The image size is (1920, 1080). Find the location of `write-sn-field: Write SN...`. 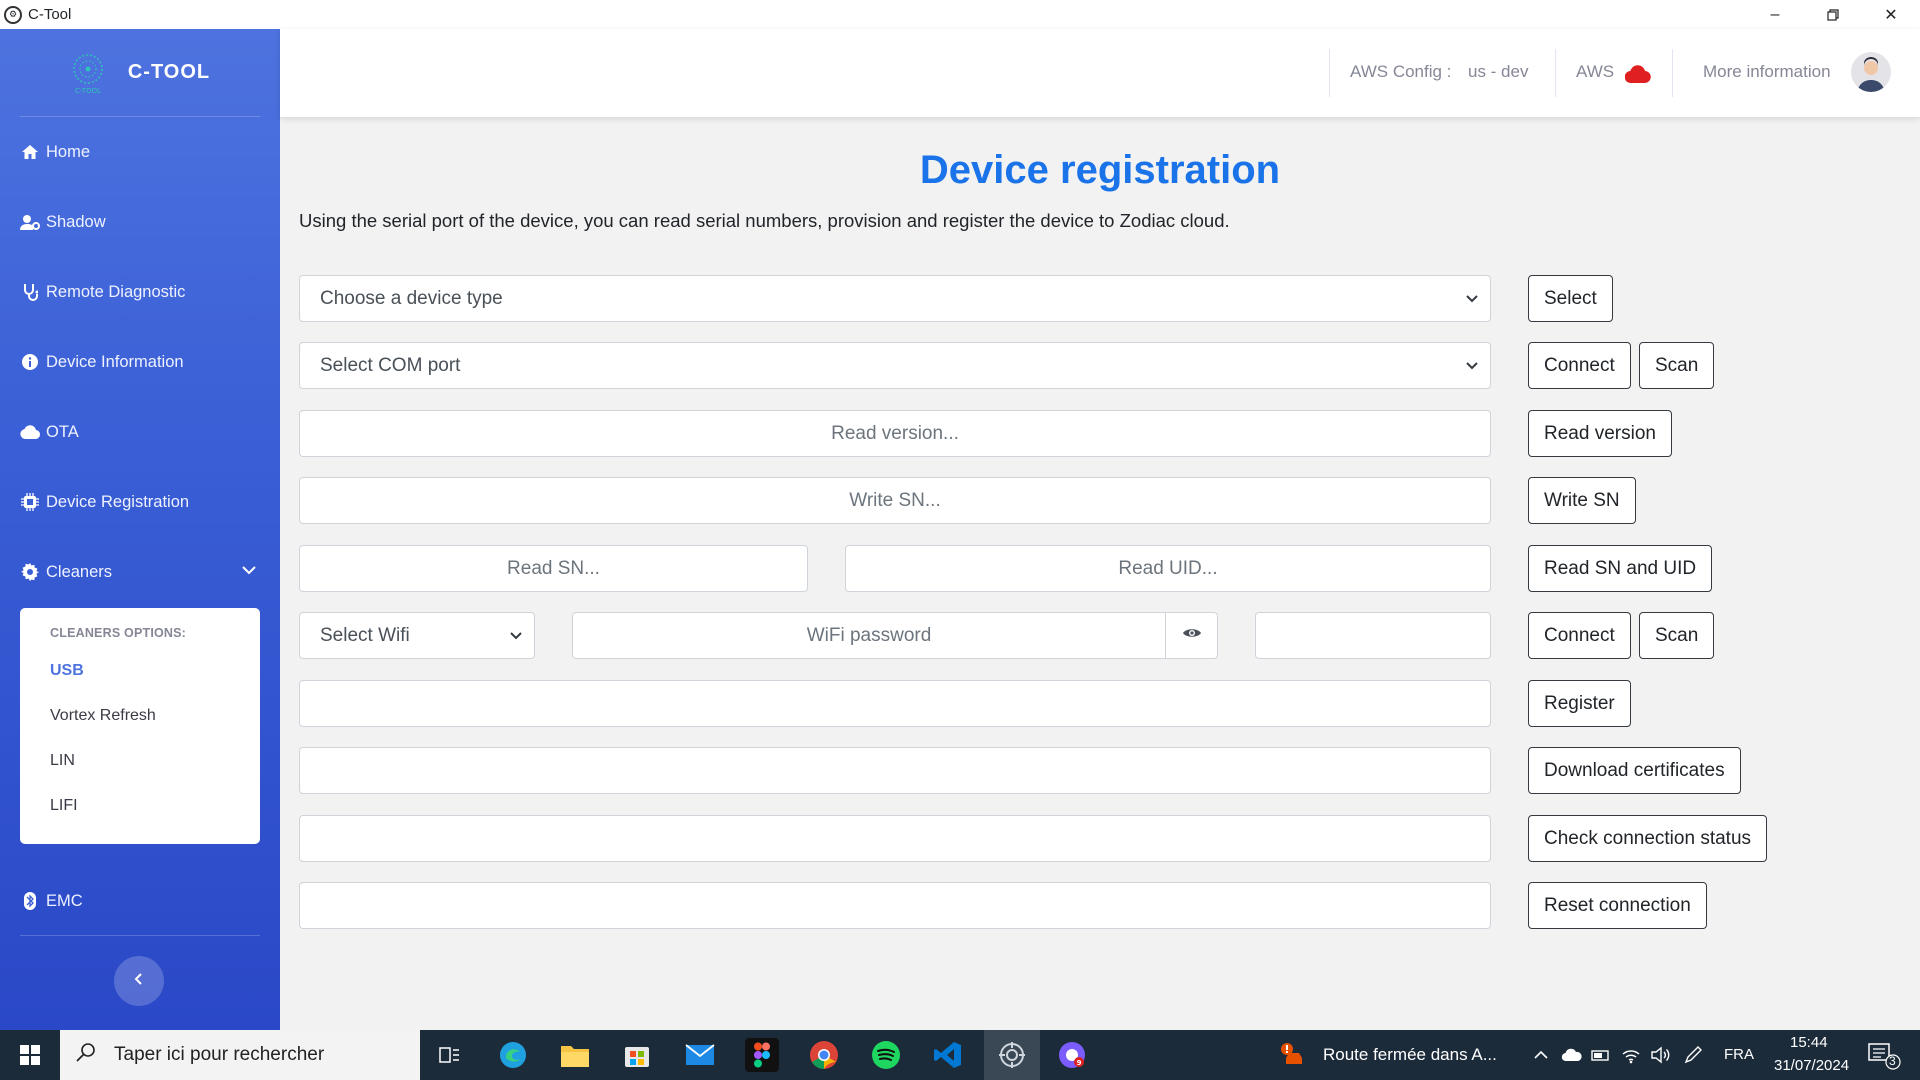

write-sn-field: Write SN... is located at coordinates (895, 500).